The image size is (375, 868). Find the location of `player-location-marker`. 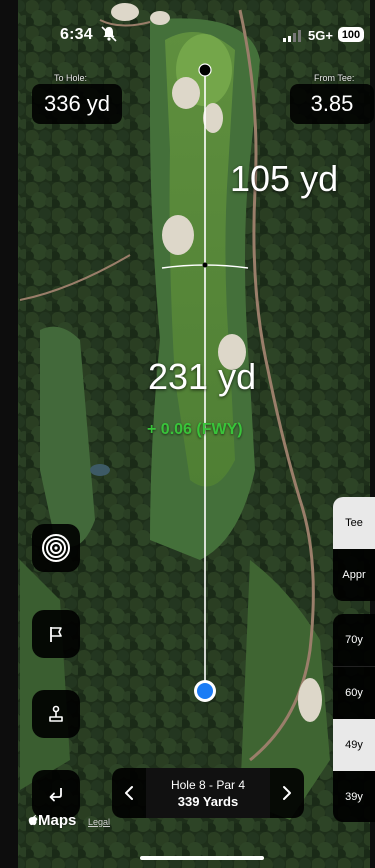

player-location-marker is located at coordinates (205, 691).